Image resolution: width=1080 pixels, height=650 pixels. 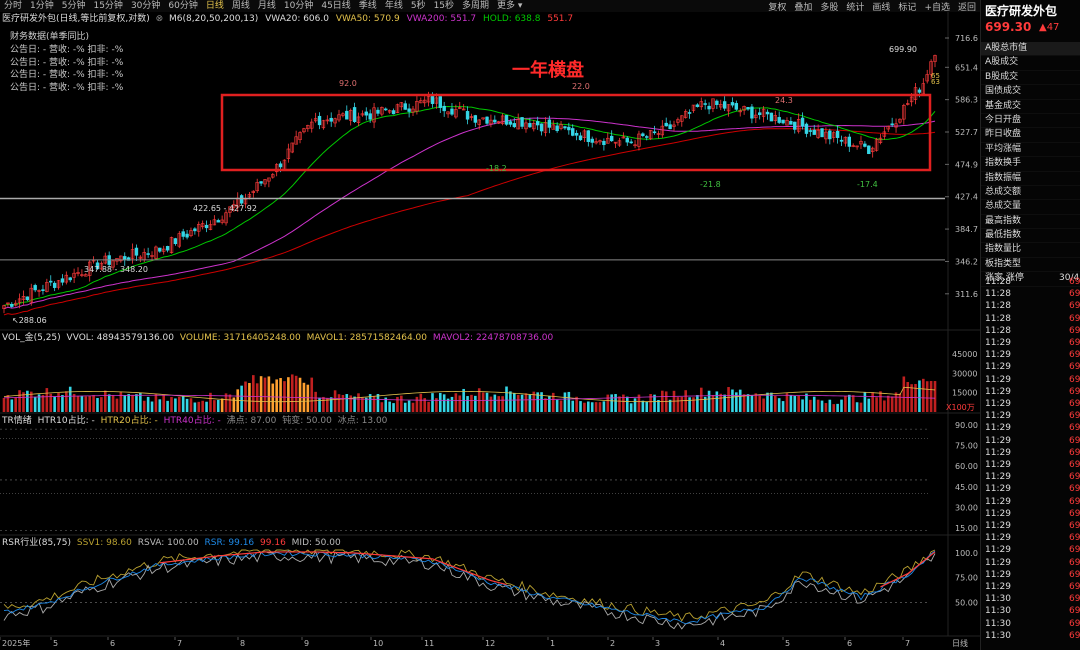 What do you see at coordinates (1030, 135) in the screenshot?
I see `stat-item: 昨日收盘` at bounding box center [1030, 135].